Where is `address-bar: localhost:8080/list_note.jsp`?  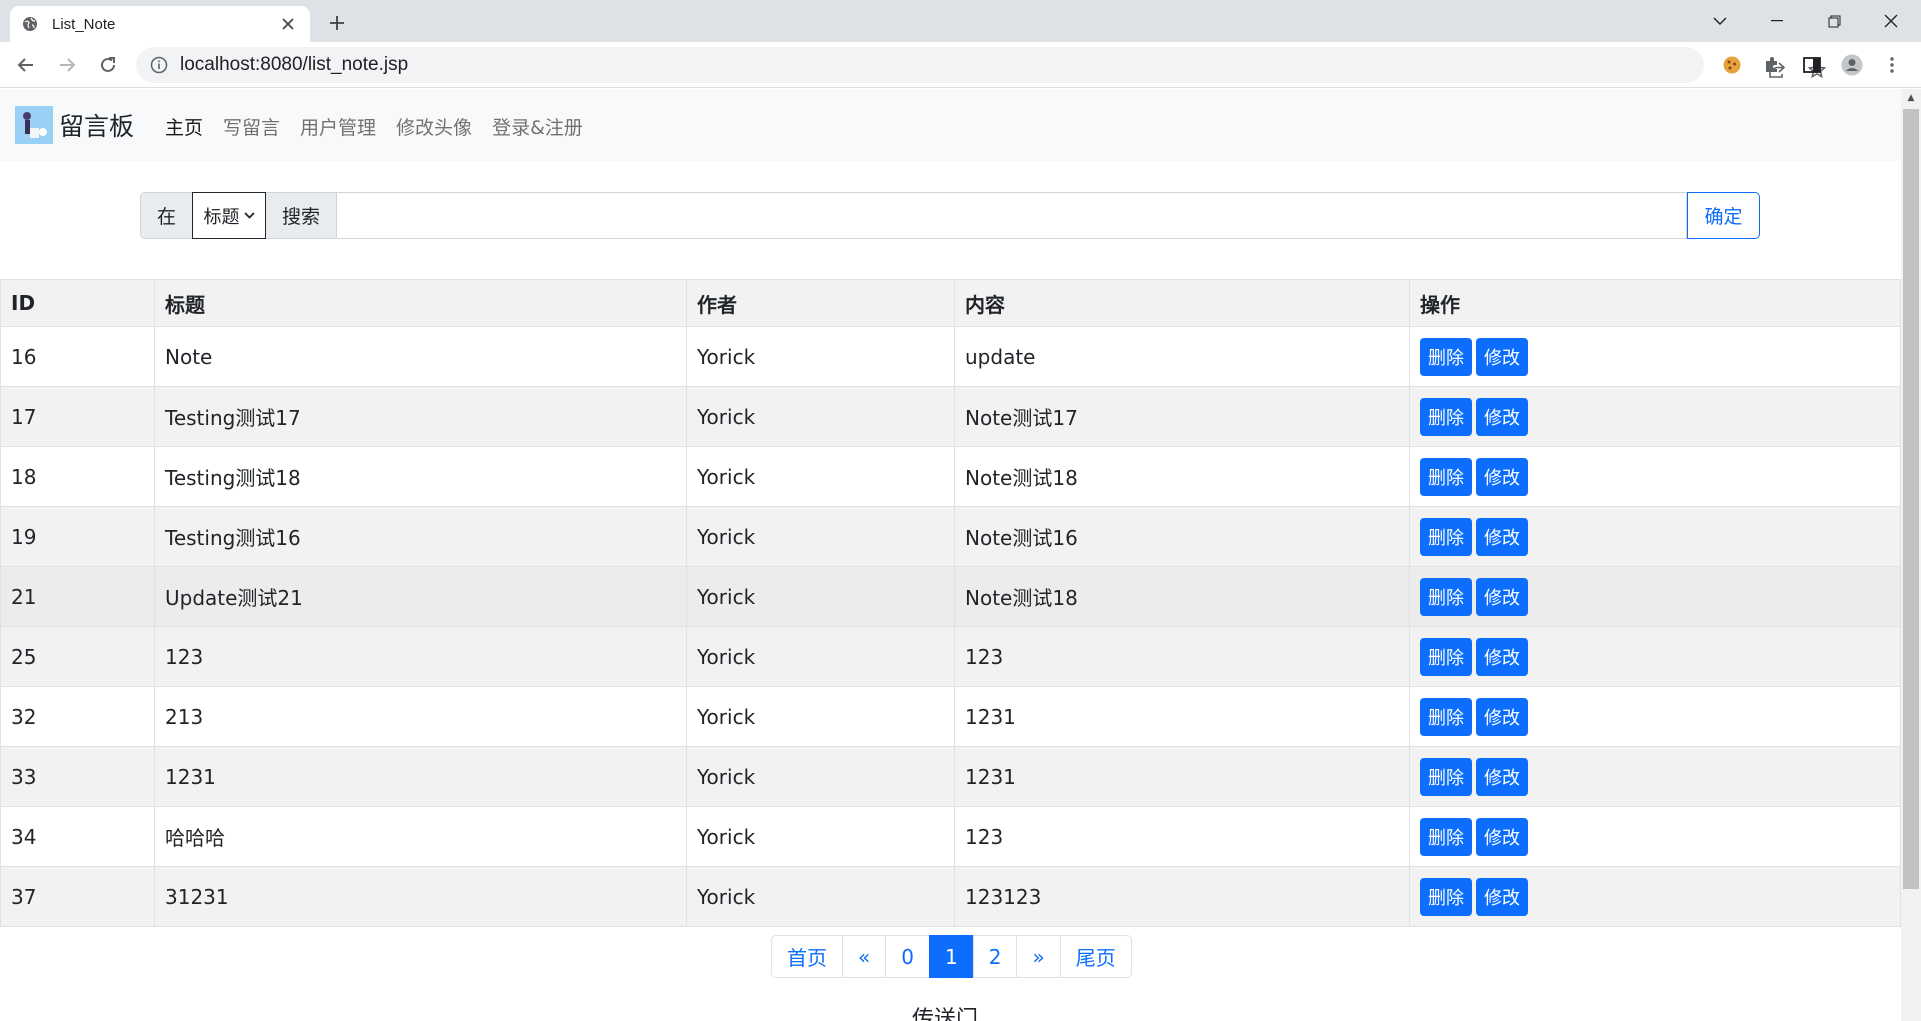
address-bar: localhost:8080/list_note.jsp is located at coordinates (981, 65).